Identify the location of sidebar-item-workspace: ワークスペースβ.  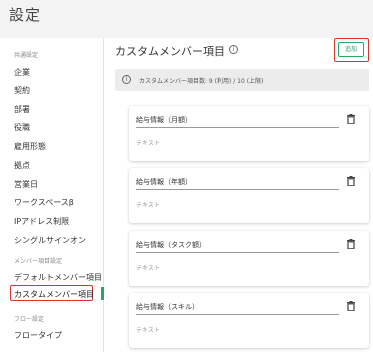
(44, 202).